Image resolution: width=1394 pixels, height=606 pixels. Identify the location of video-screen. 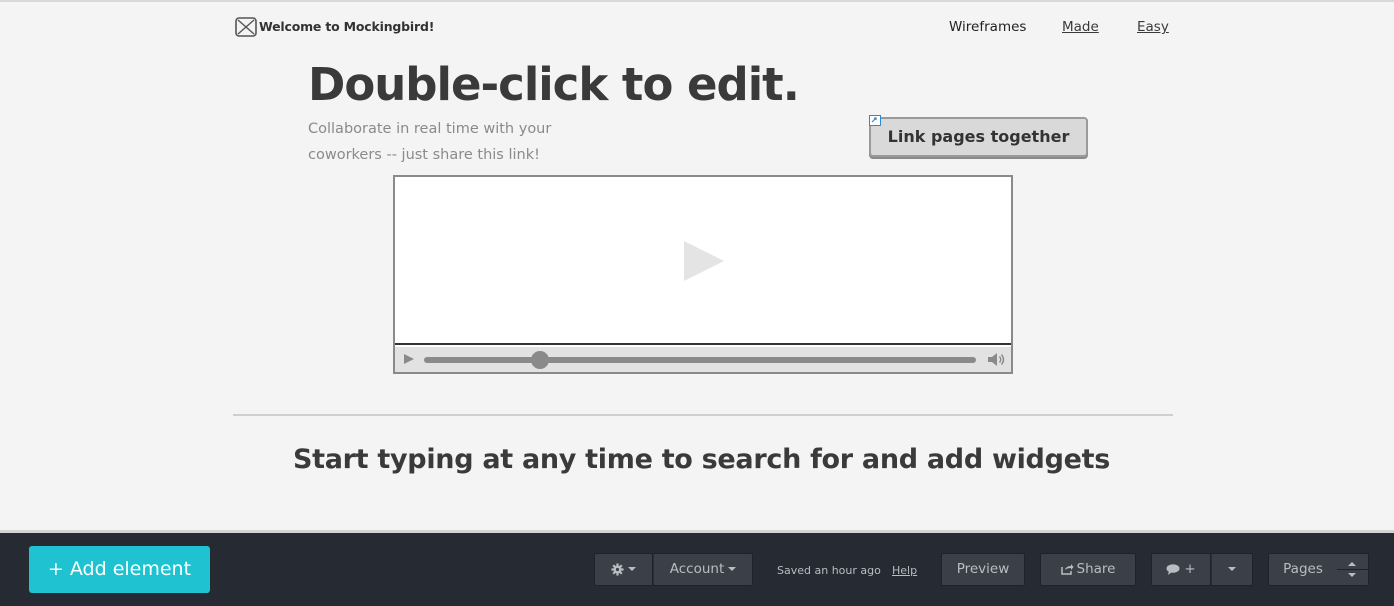
(703, 261).